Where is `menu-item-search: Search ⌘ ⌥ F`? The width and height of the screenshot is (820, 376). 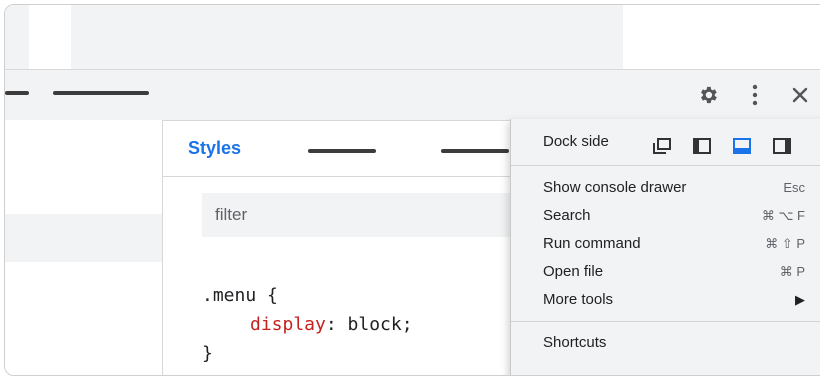
menu-item-search: Search ⌘ ⌥ F is located at coordinates (661, 216).